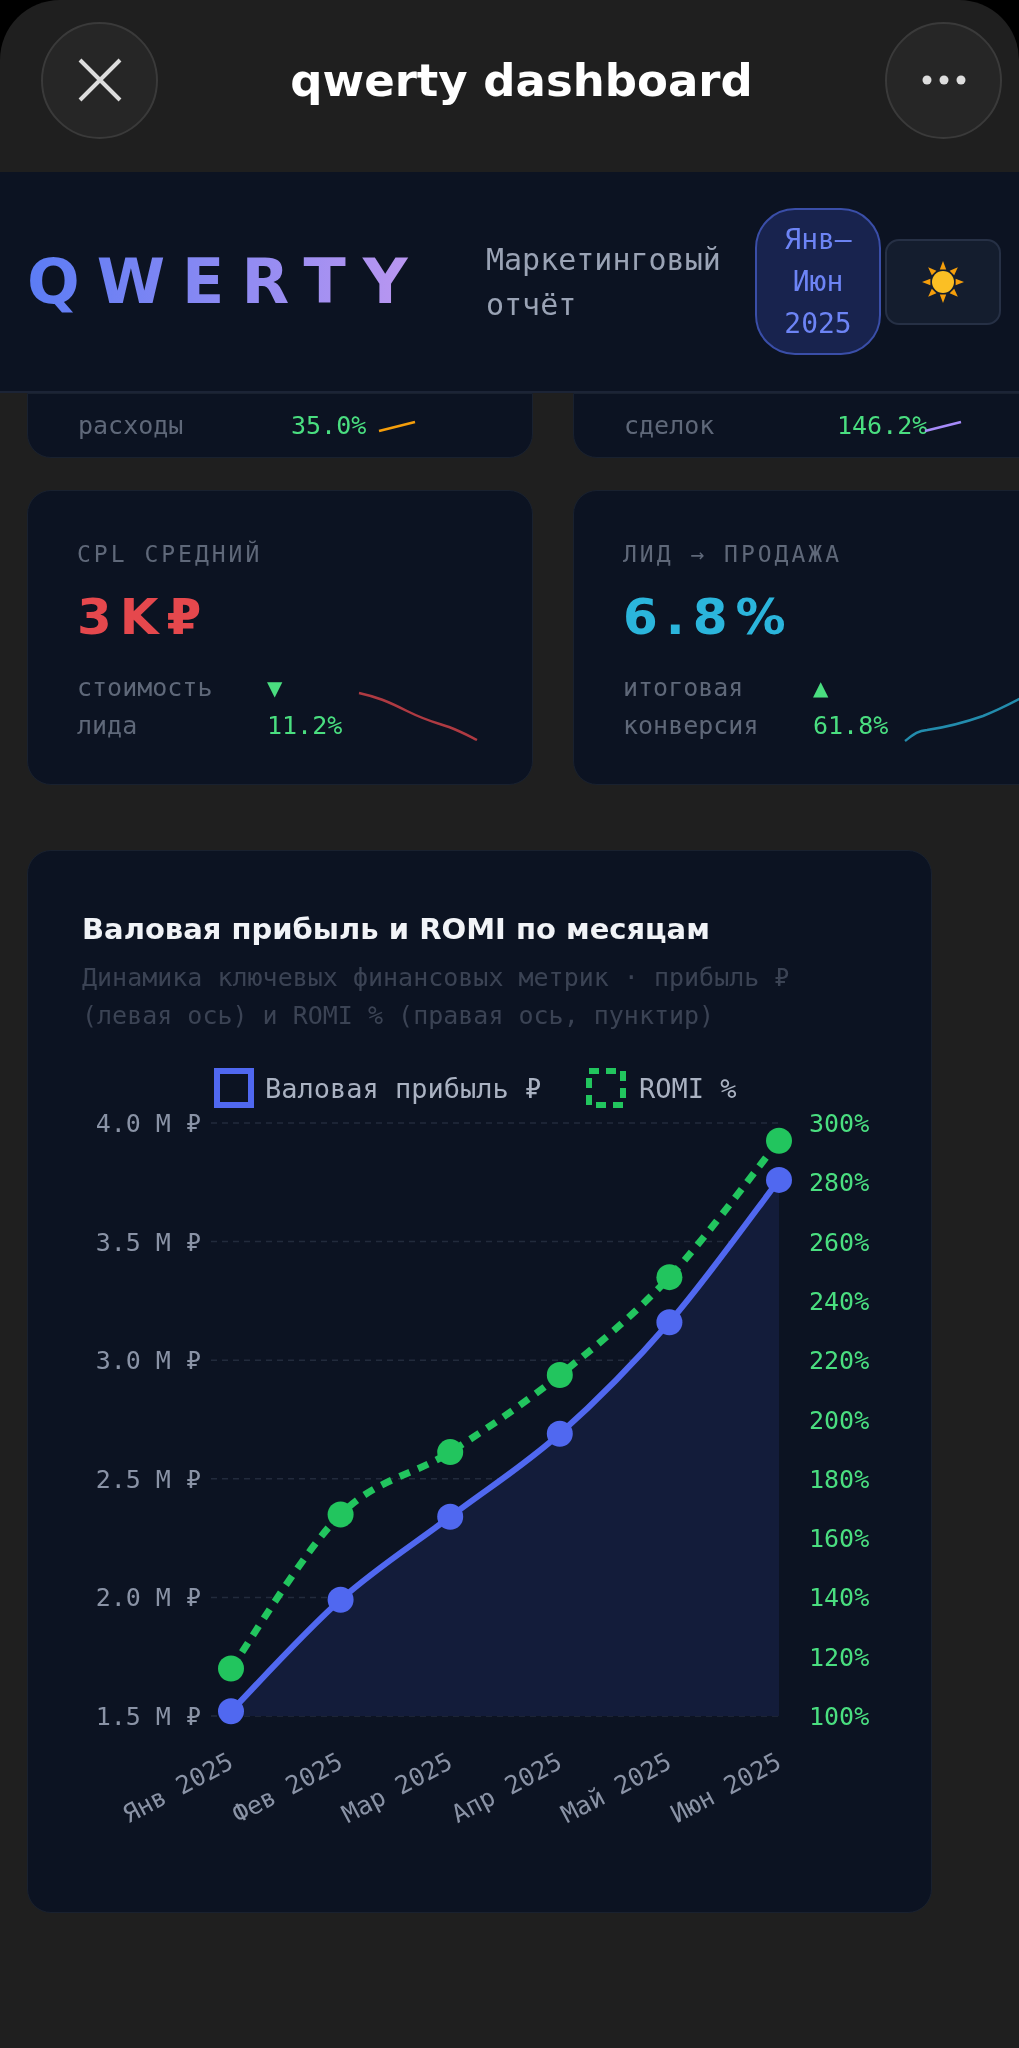 The width and height of the screenshot is (1019, 2048). Describe the element at coordinates (170, 554) in the screenshot. I see `kpi-label: CPL СРЕДНИЙ` at that location.